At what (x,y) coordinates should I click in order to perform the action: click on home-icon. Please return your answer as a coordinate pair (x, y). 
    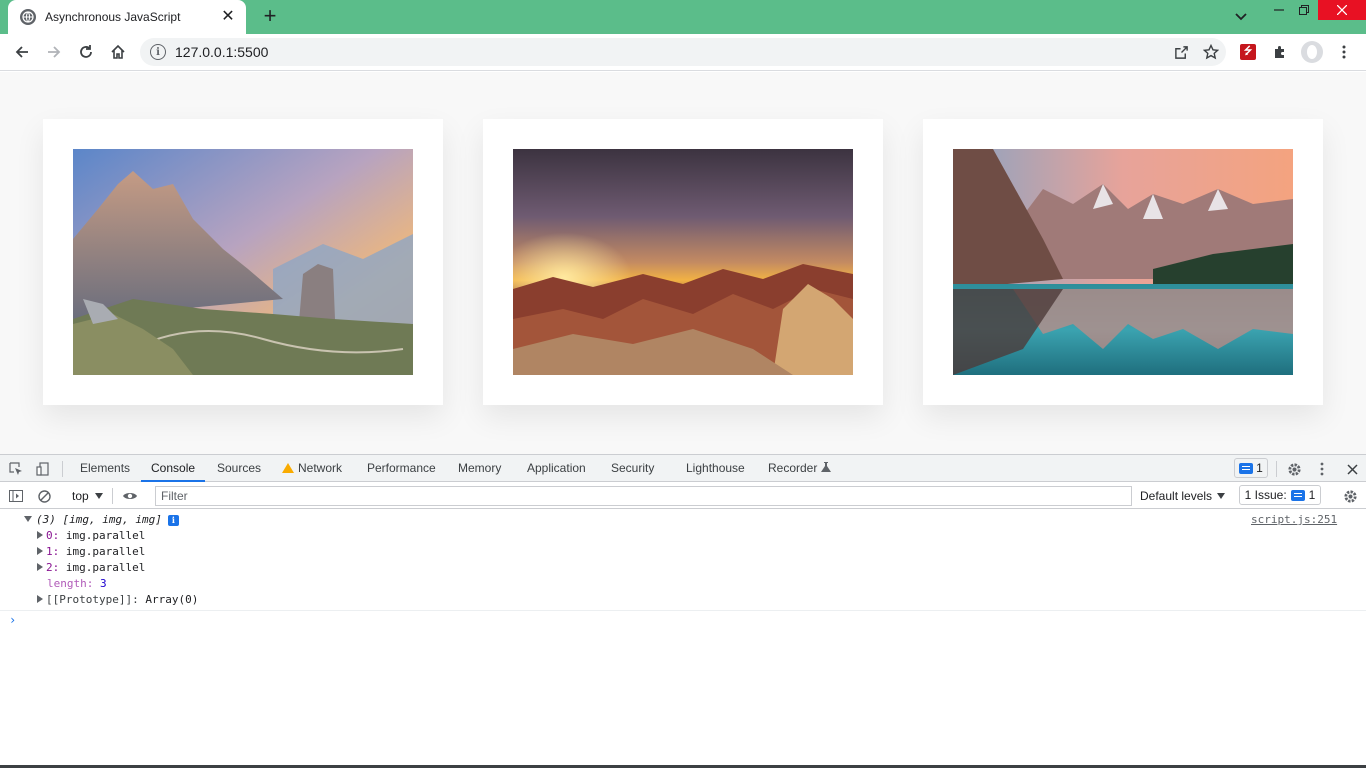
    Looking at the image, I should click on (118, 51).